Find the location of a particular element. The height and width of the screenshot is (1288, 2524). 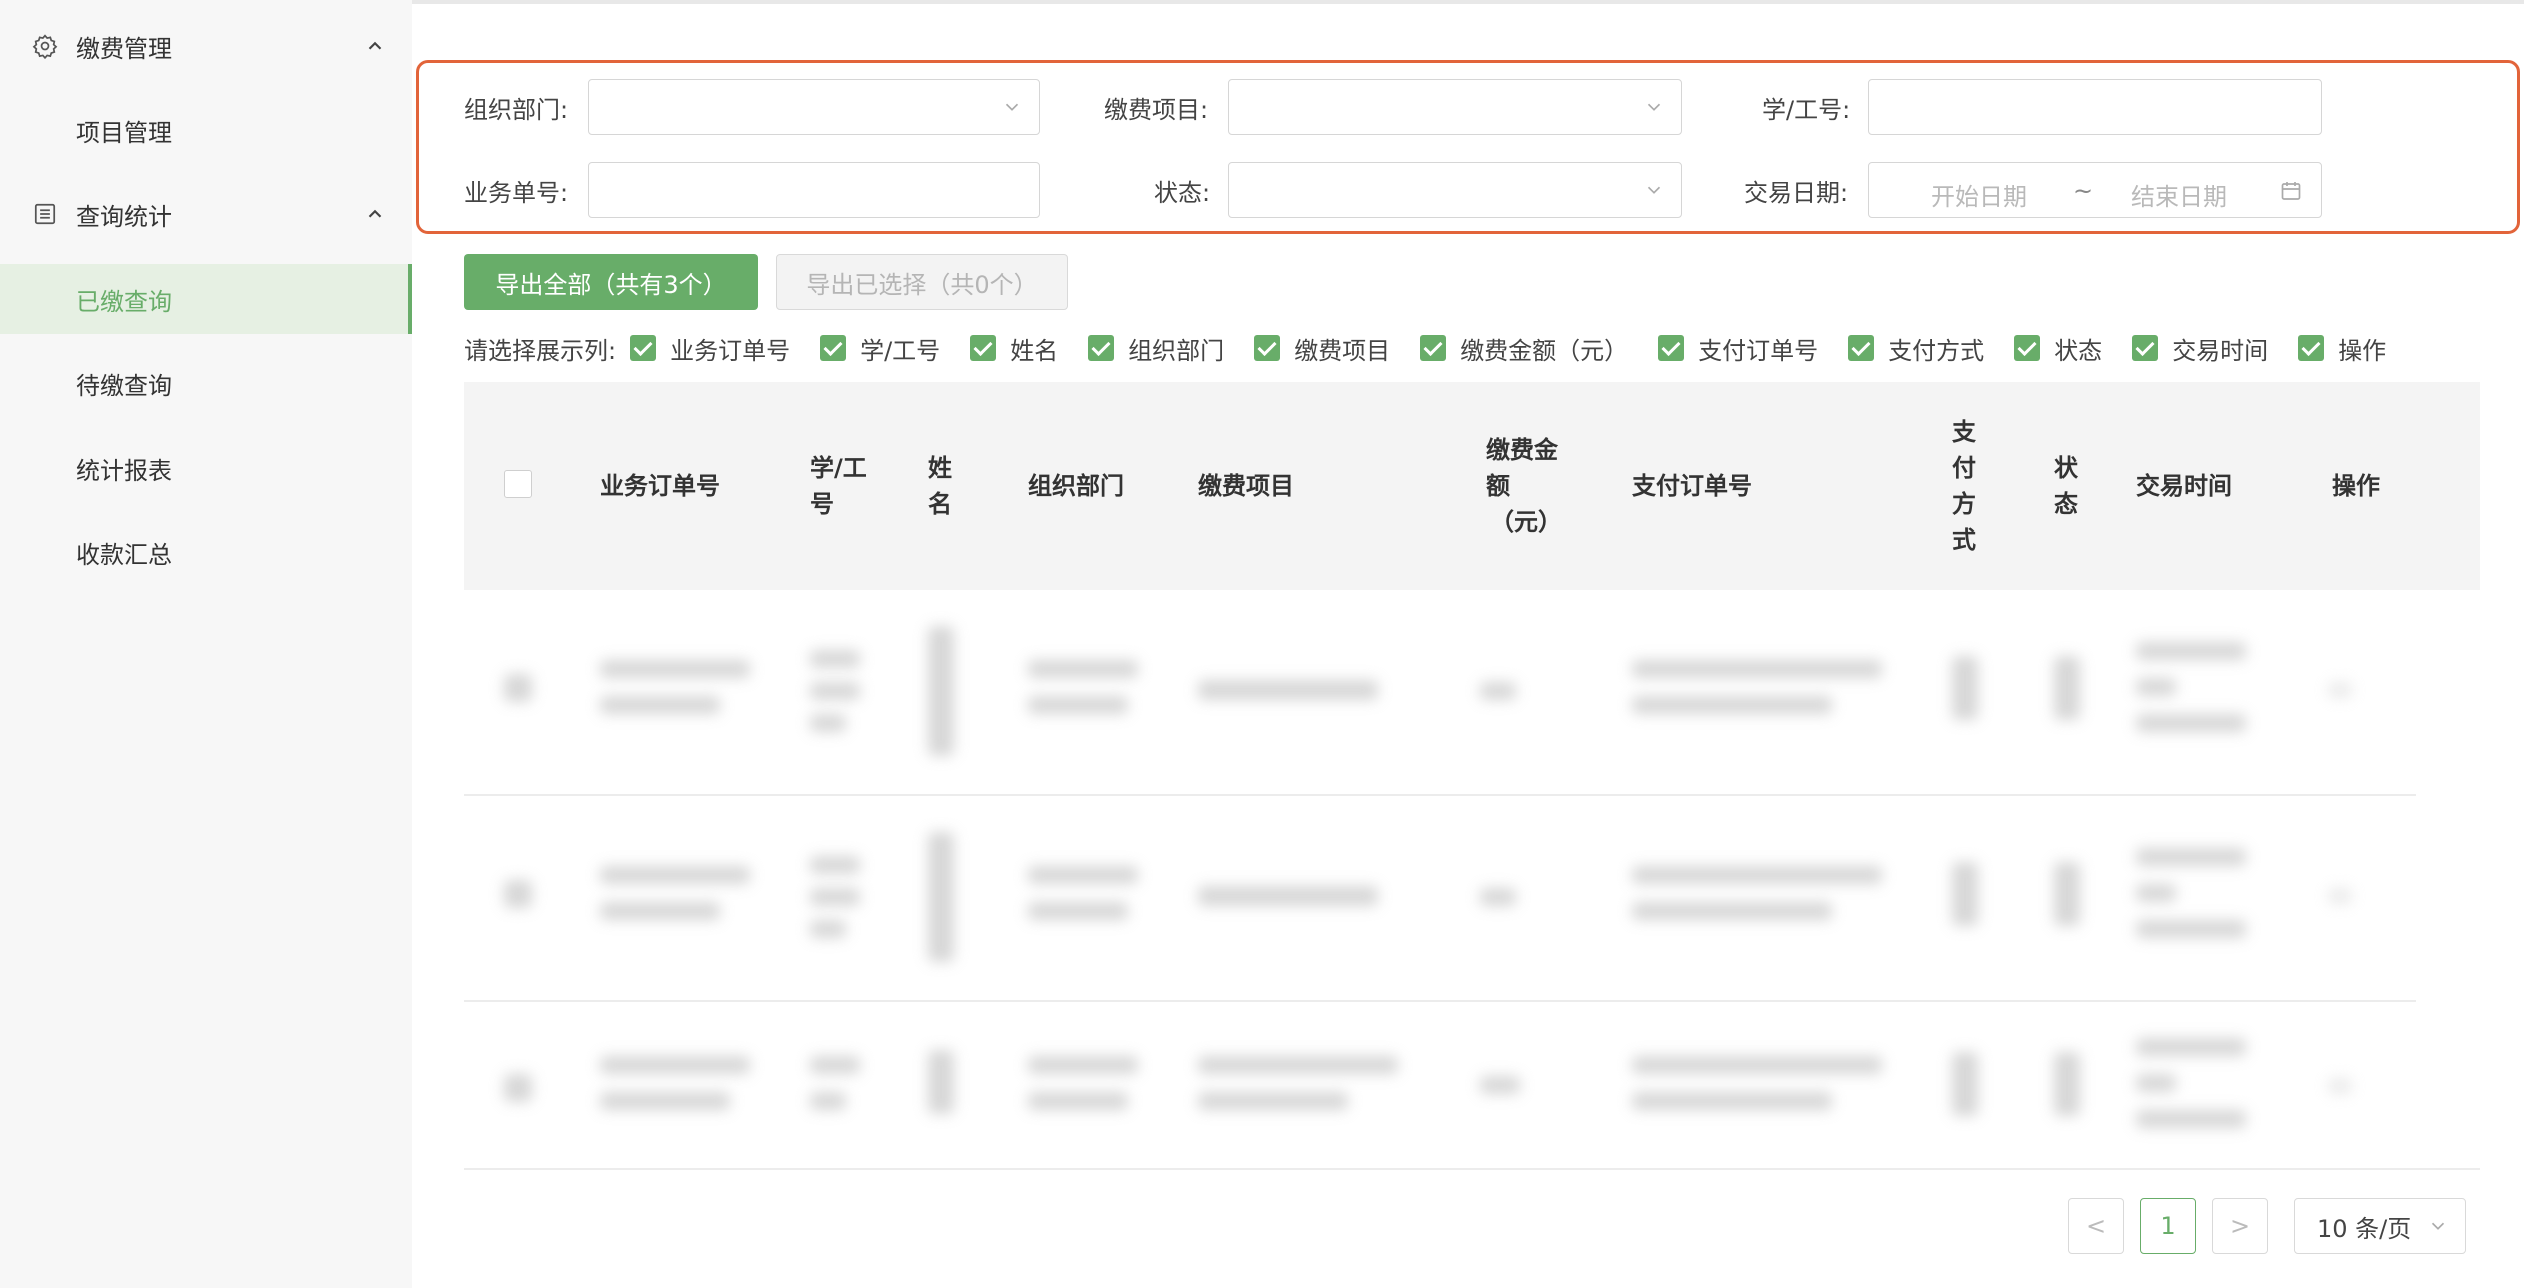

header-fee-item: 缴费项目 is located at coordinates (1246, 486).